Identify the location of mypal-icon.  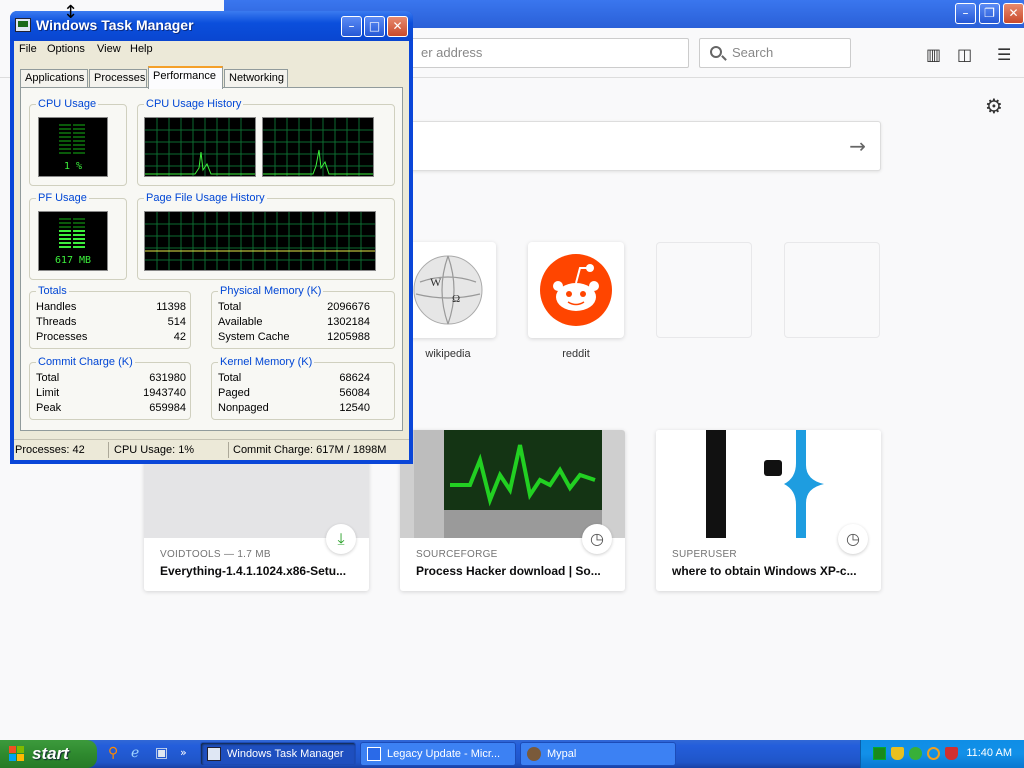
(534, 754).